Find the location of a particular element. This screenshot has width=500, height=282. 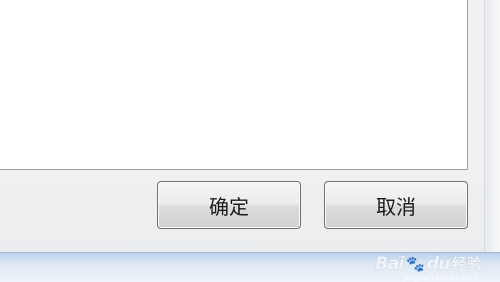

cancel-button-label: 取消 is located at coordinates (396, 206).